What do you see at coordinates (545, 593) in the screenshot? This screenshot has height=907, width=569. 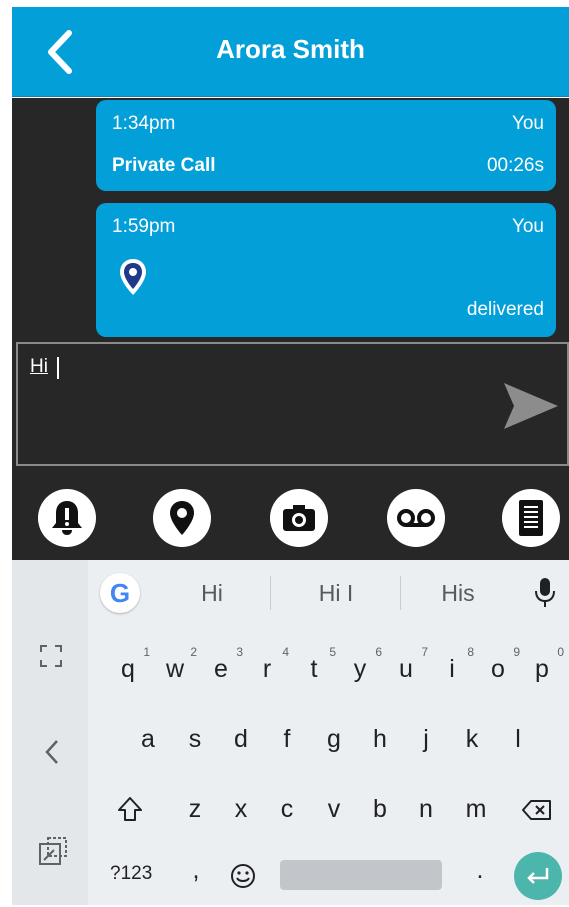 I see `microphone-icon` at bounding box center [545, 593].